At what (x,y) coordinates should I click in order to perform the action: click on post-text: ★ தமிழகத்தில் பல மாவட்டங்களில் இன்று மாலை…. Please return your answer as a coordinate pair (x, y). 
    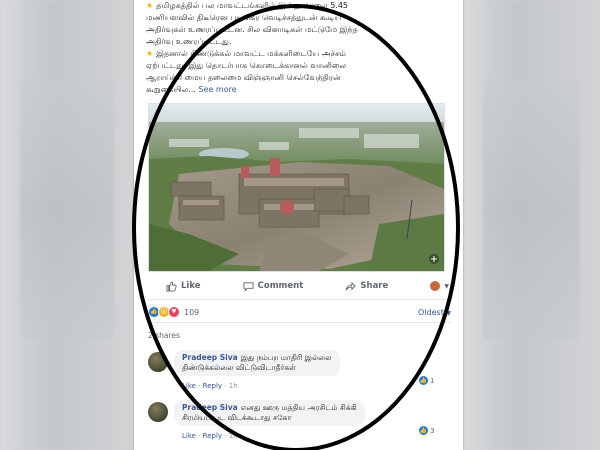
    Looking at the image, I should click on (300, 48).